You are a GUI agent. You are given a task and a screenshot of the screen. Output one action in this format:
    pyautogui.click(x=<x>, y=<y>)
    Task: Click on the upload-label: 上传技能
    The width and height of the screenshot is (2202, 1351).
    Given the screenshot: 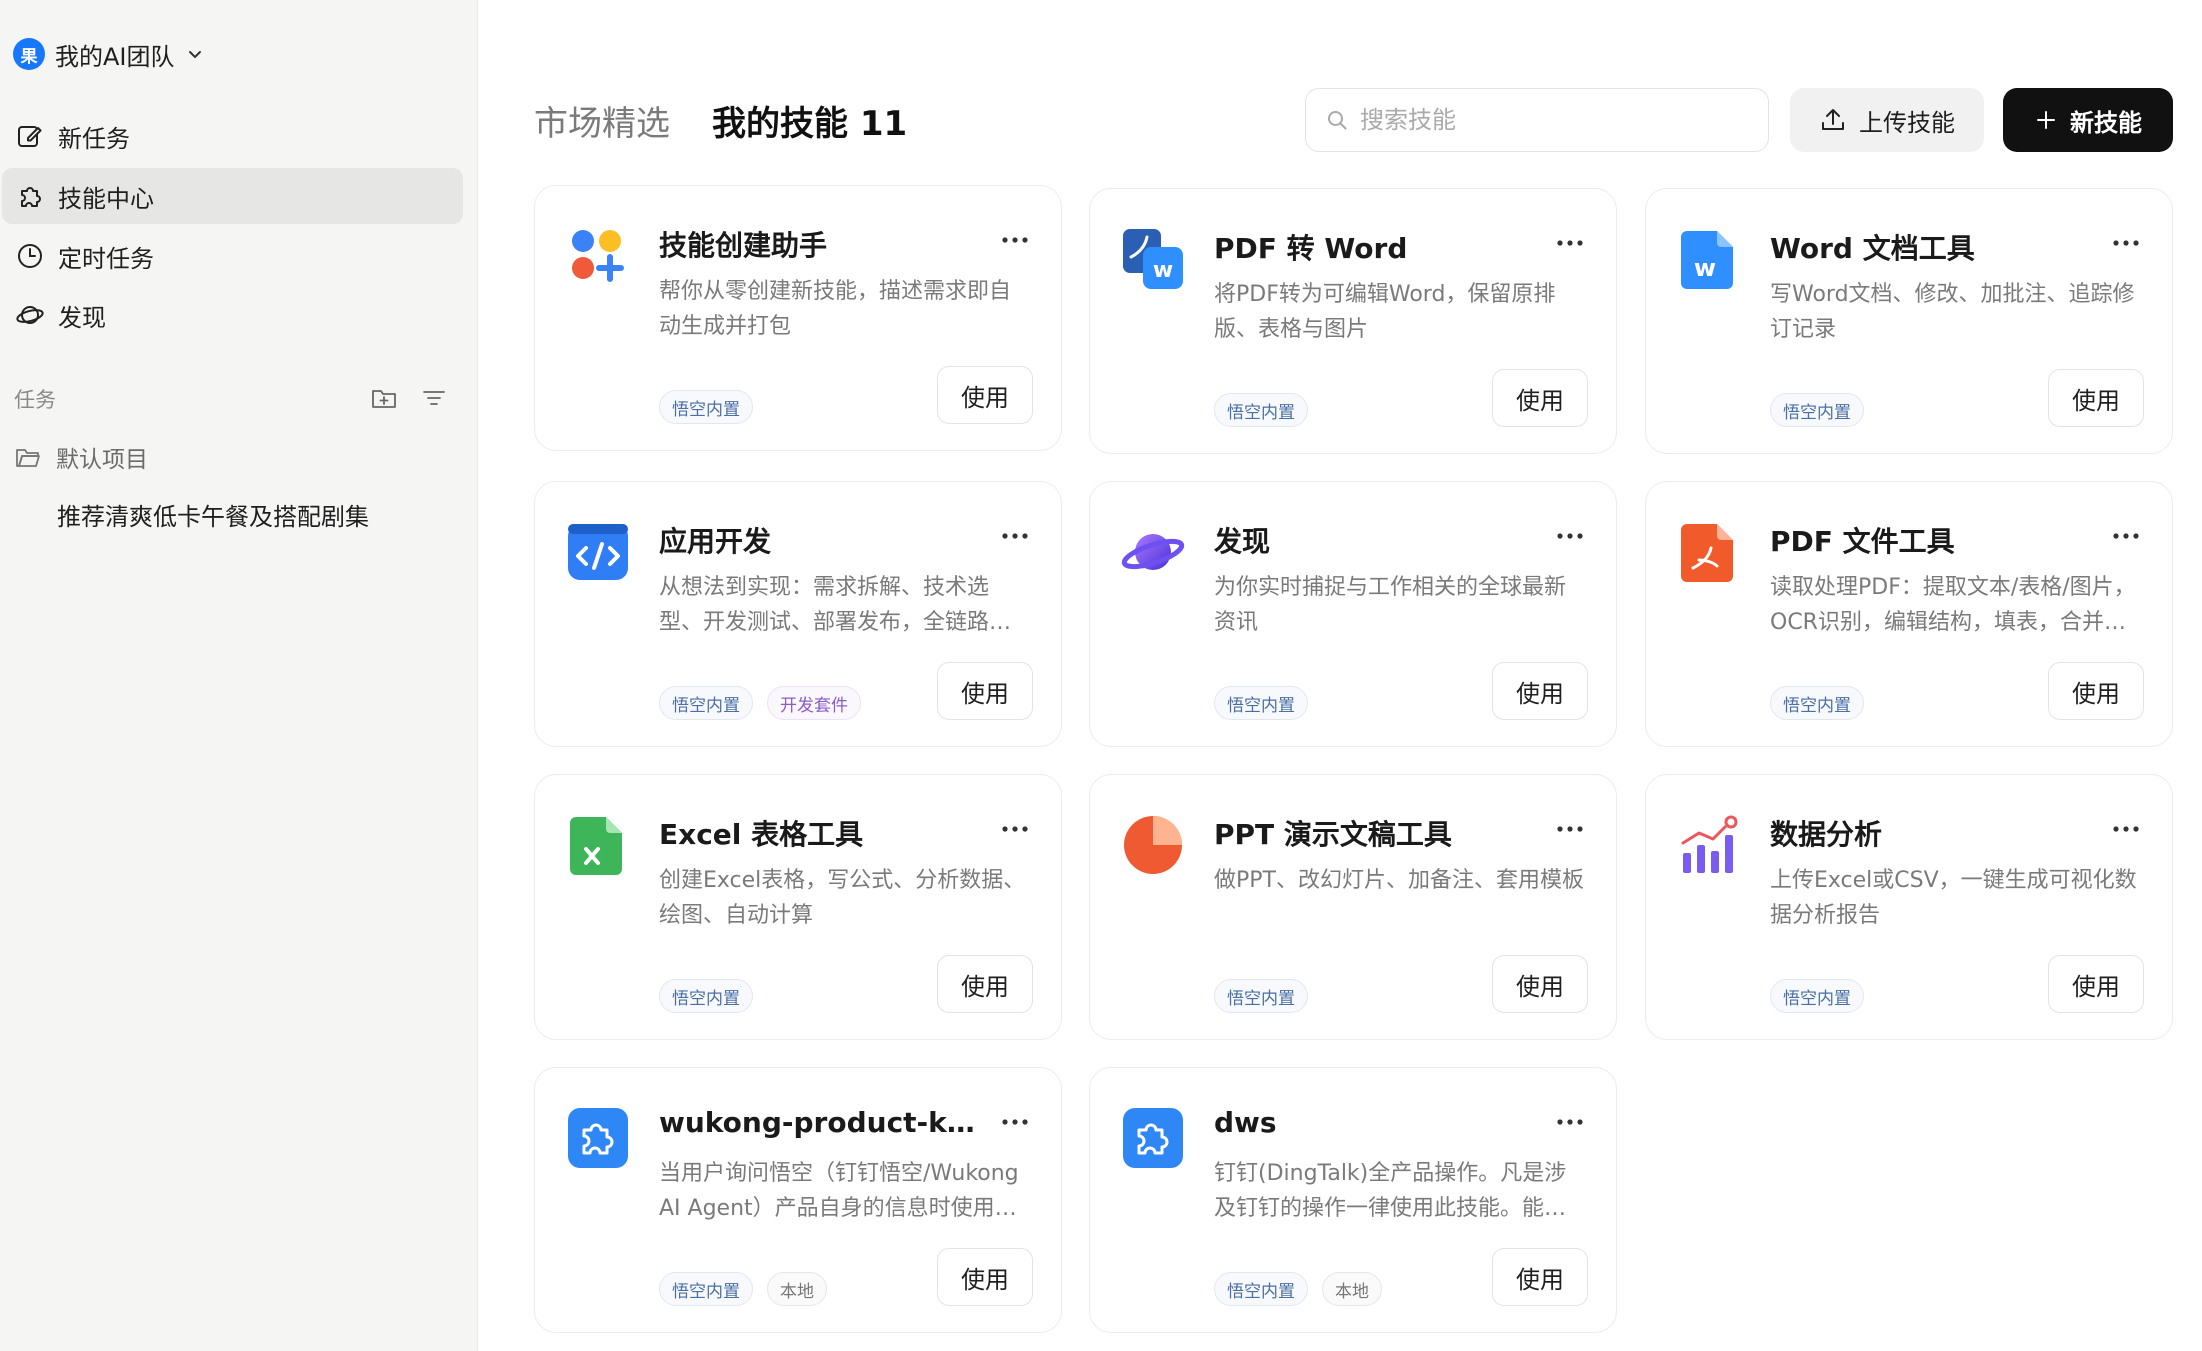 What is the action you would take?
    pyautogui.click(x=1907, y=122)
    